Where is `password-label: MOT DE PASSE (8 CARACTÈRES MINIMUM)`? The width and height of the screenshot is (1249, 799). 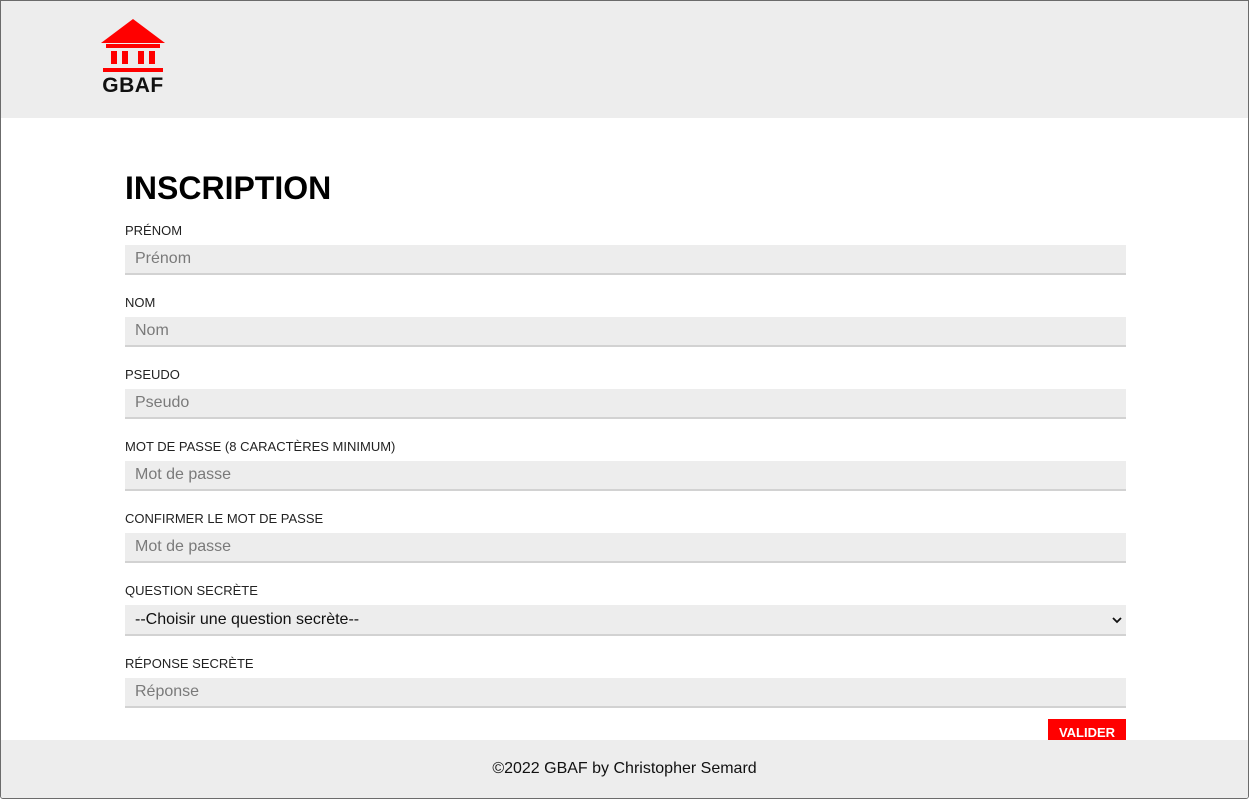 password-label: MOT DE PASSE (8 CARACTÈRES MINIMUM) is located at coordinates (260, 446).